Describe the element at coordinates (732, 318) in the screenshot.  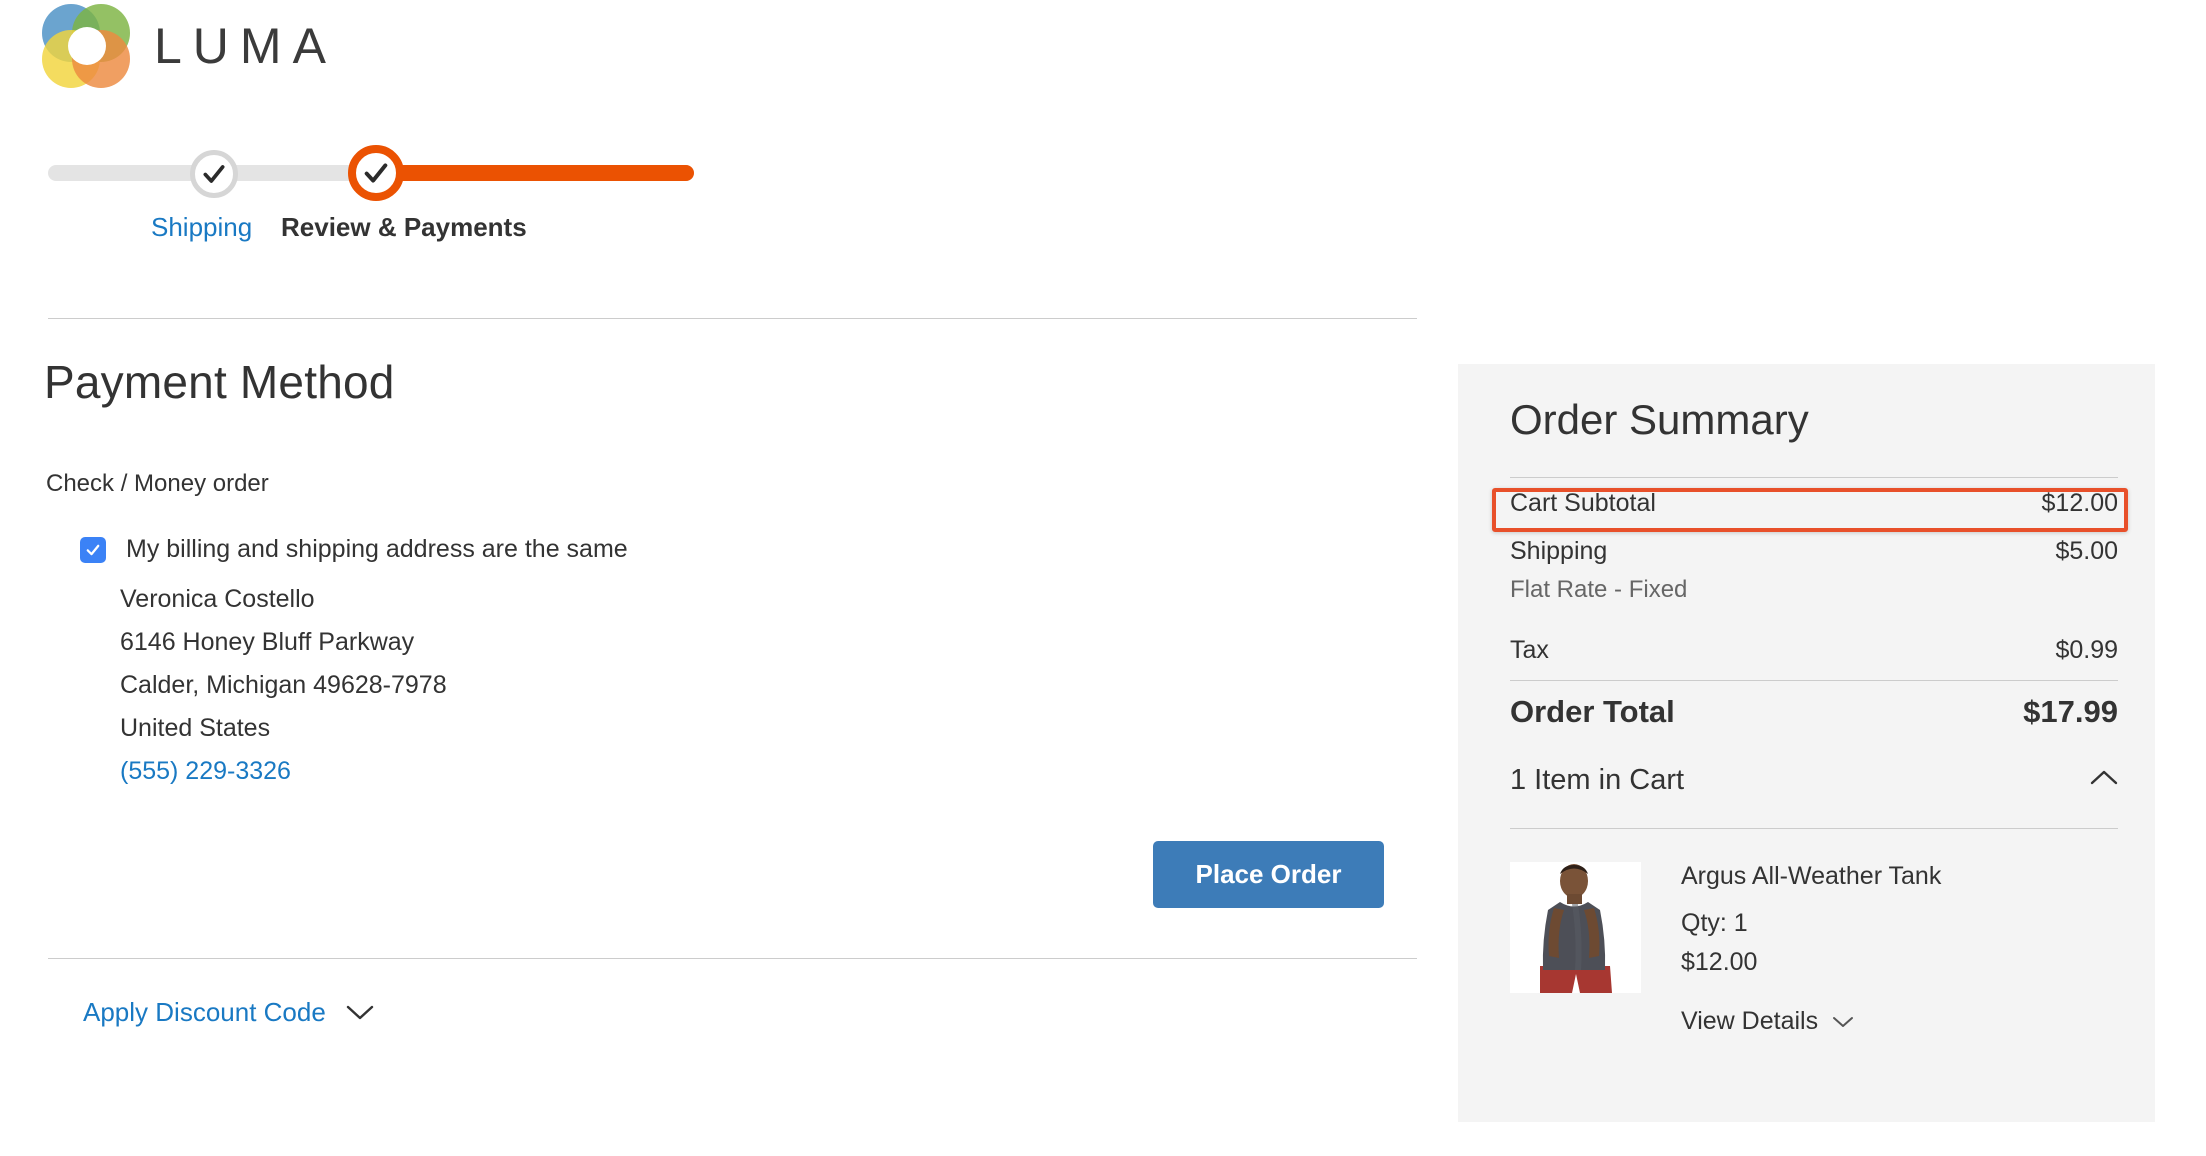
I see `header-divider` at that location.